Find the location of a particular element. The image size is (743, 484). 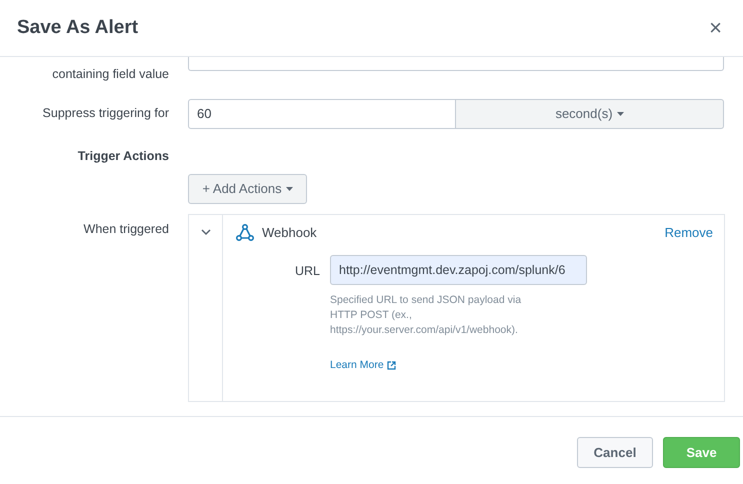

number-field: 60 is located at coordinates (322, 113).